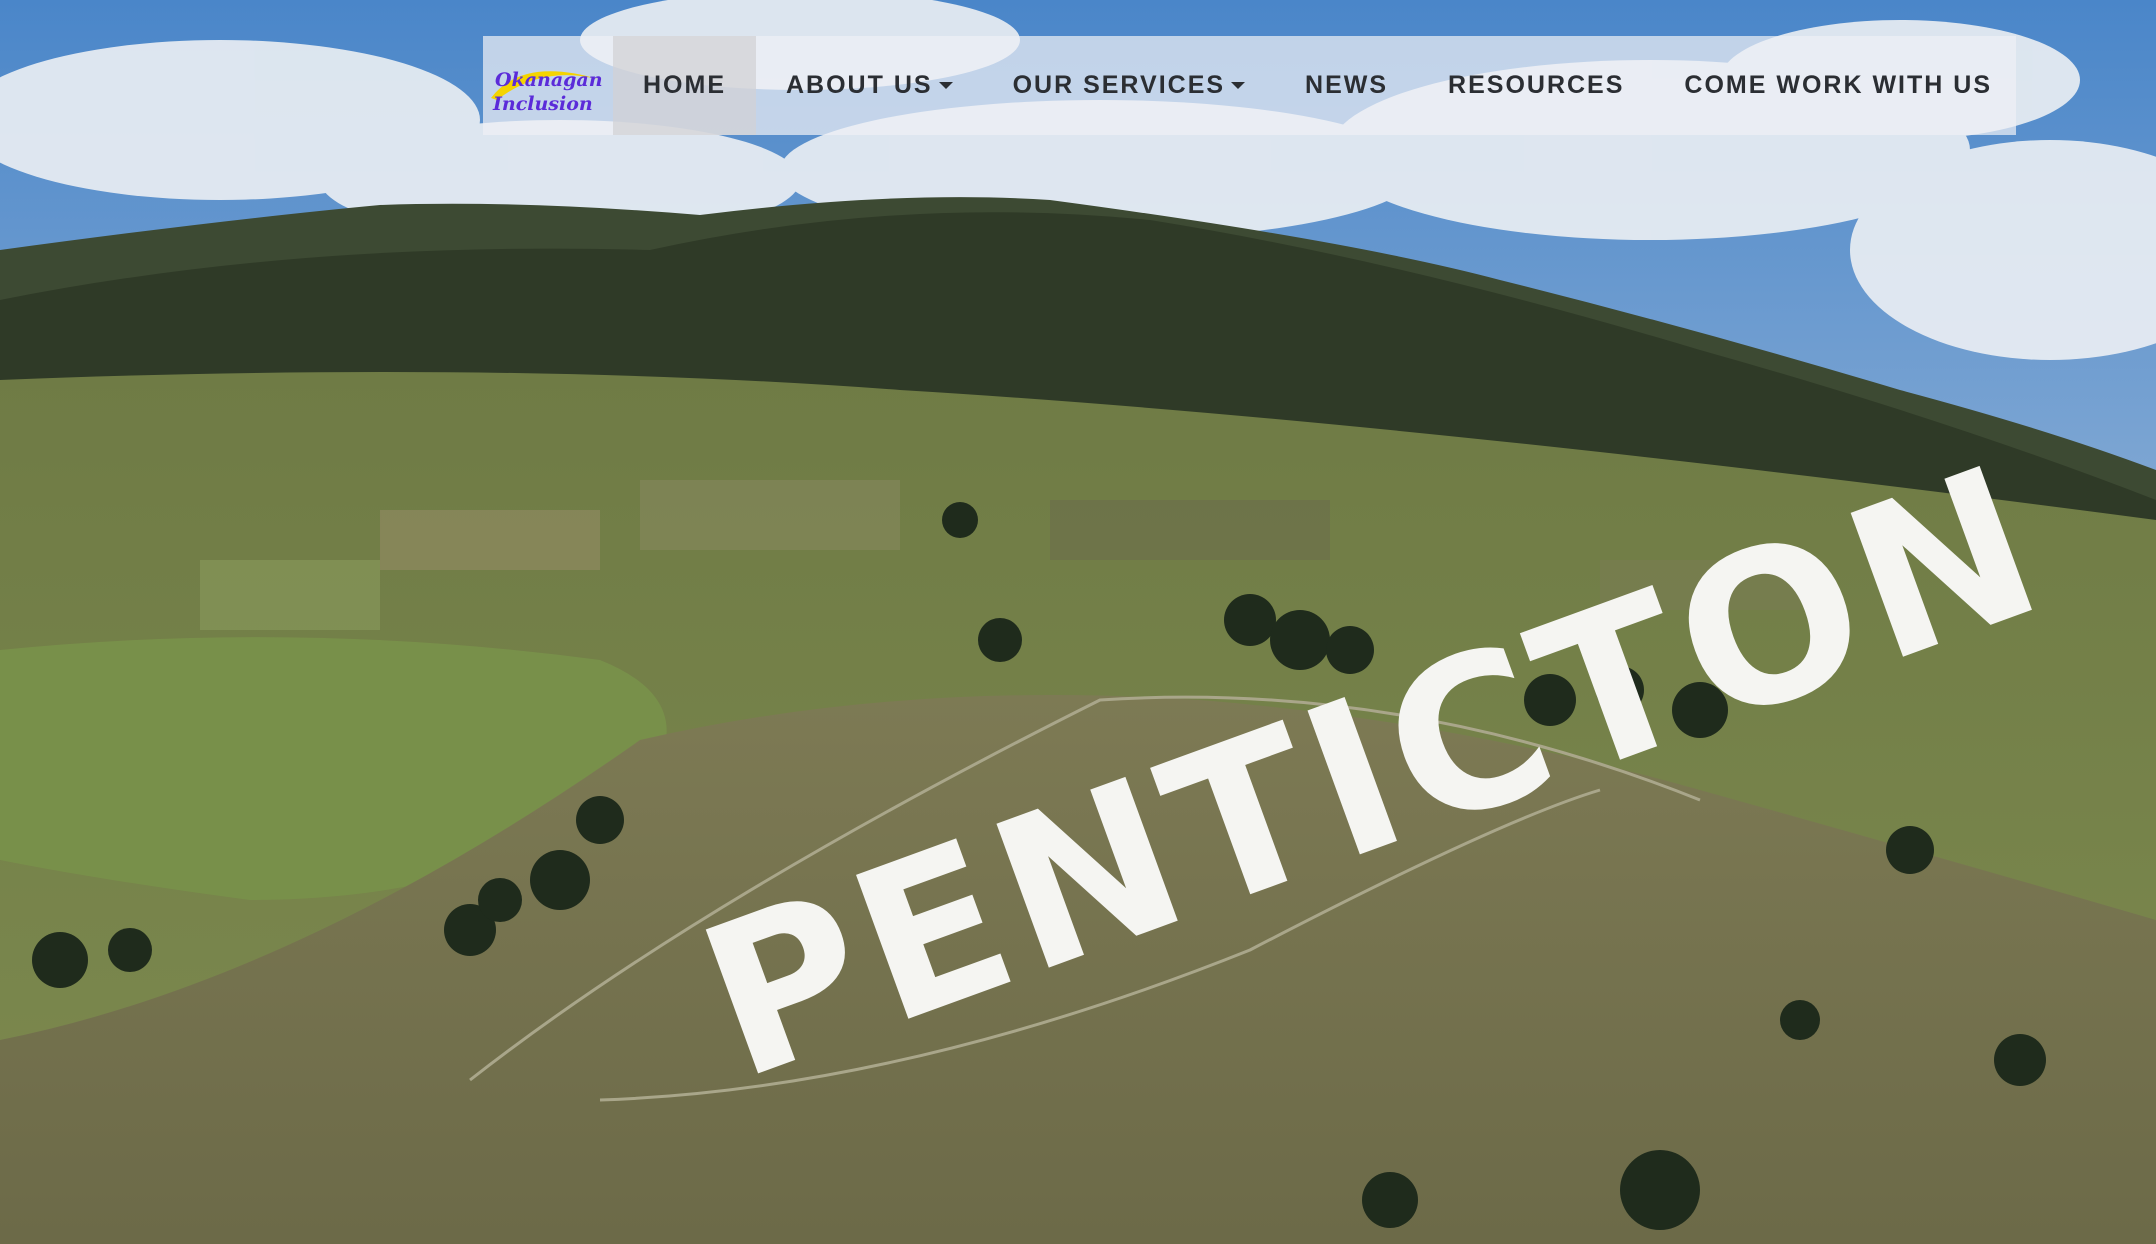 The width and height of the screenshot is (2156, 1244). I want to click on nav-home: HOME, so click(684, 85).